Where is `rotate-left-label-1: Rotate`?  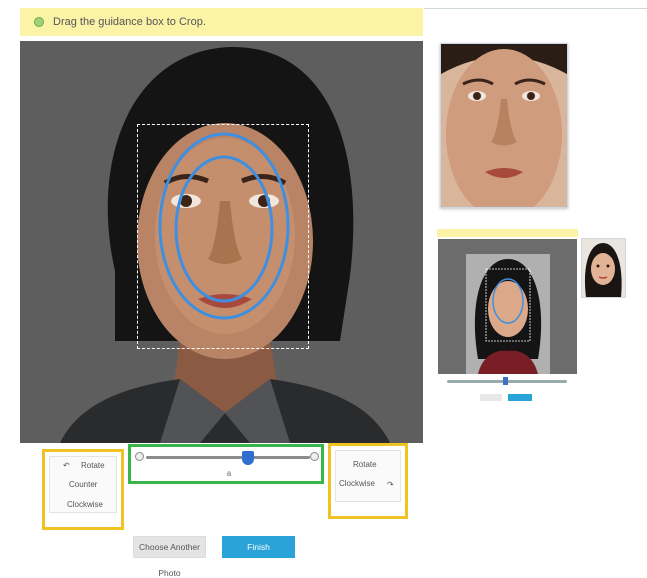
rotate-left-label-1: Rotate is located at coordinates (93, 465).